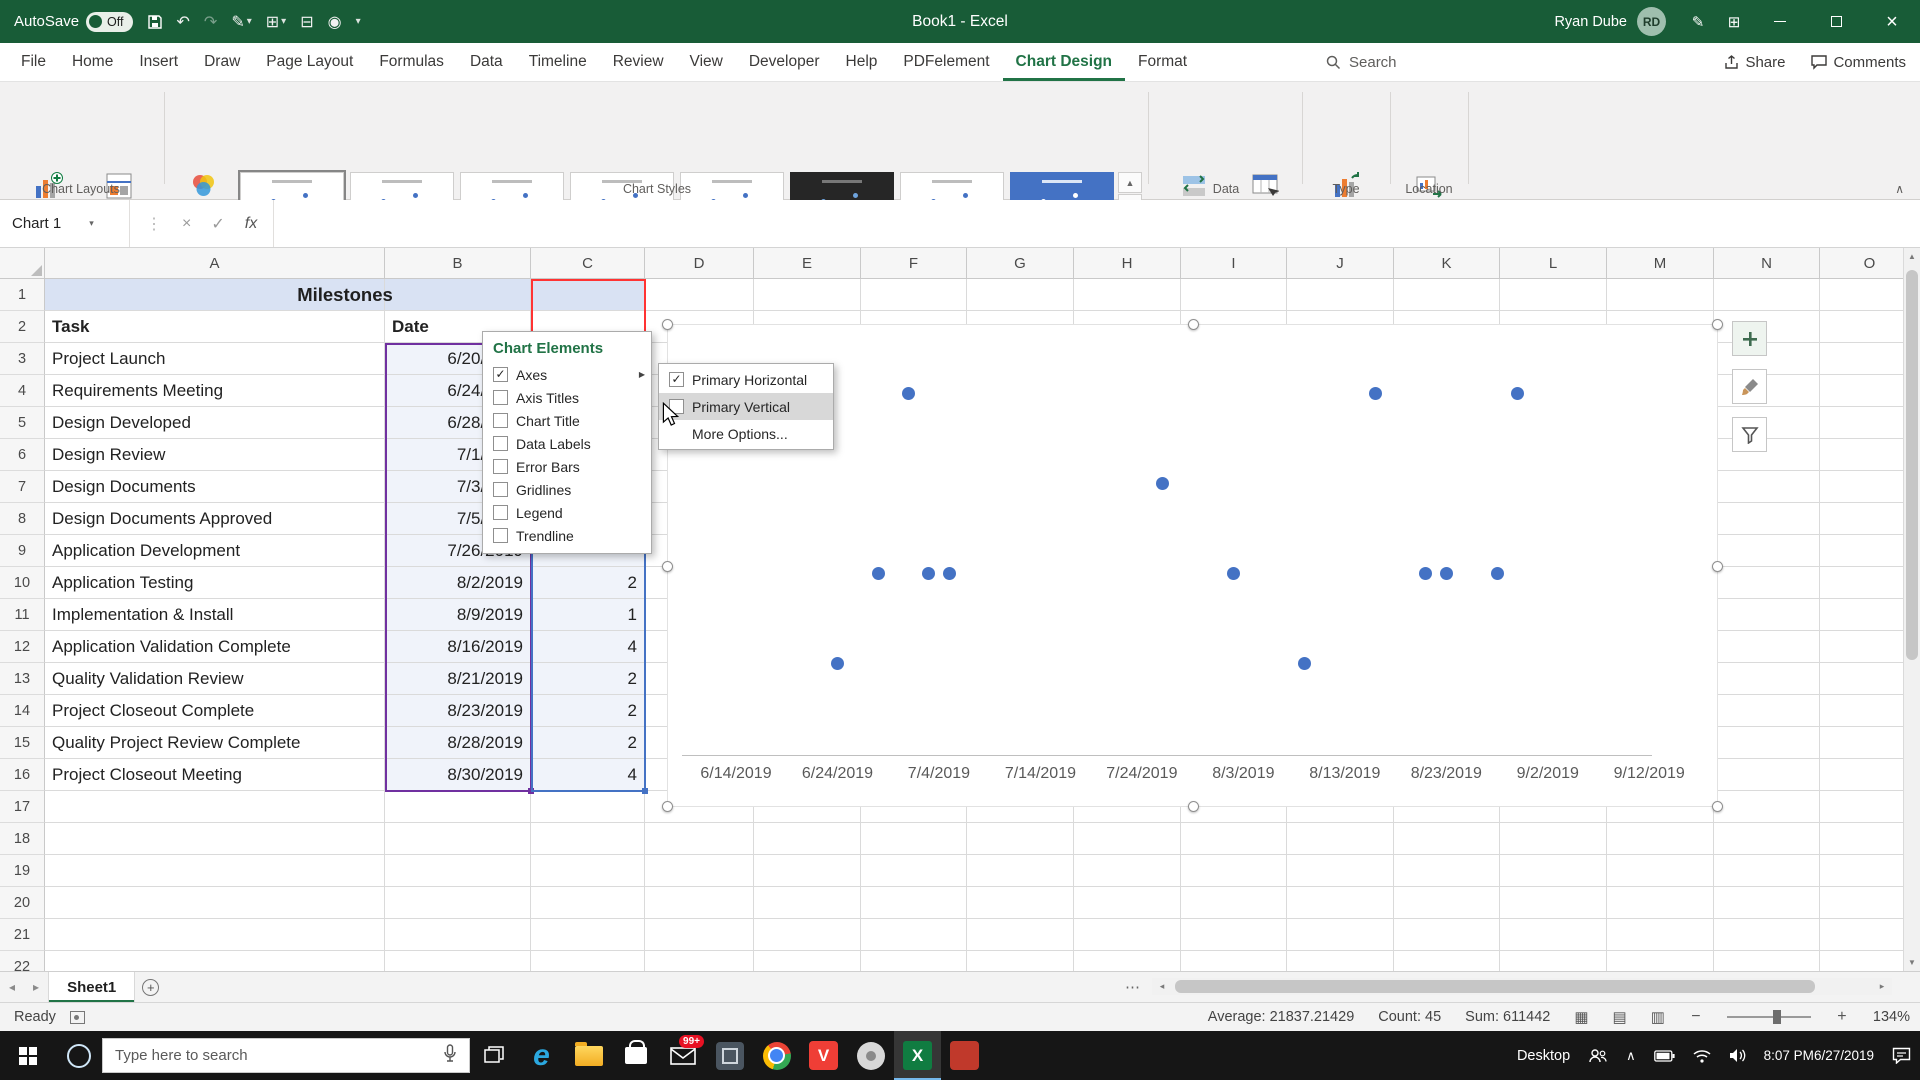 The height and width of the screenshot is (1080, 1920). What do you see at coordinates (1861, 263) in the screenshot?
I see `column-header-O: O` at bounding box center [1861, 263].